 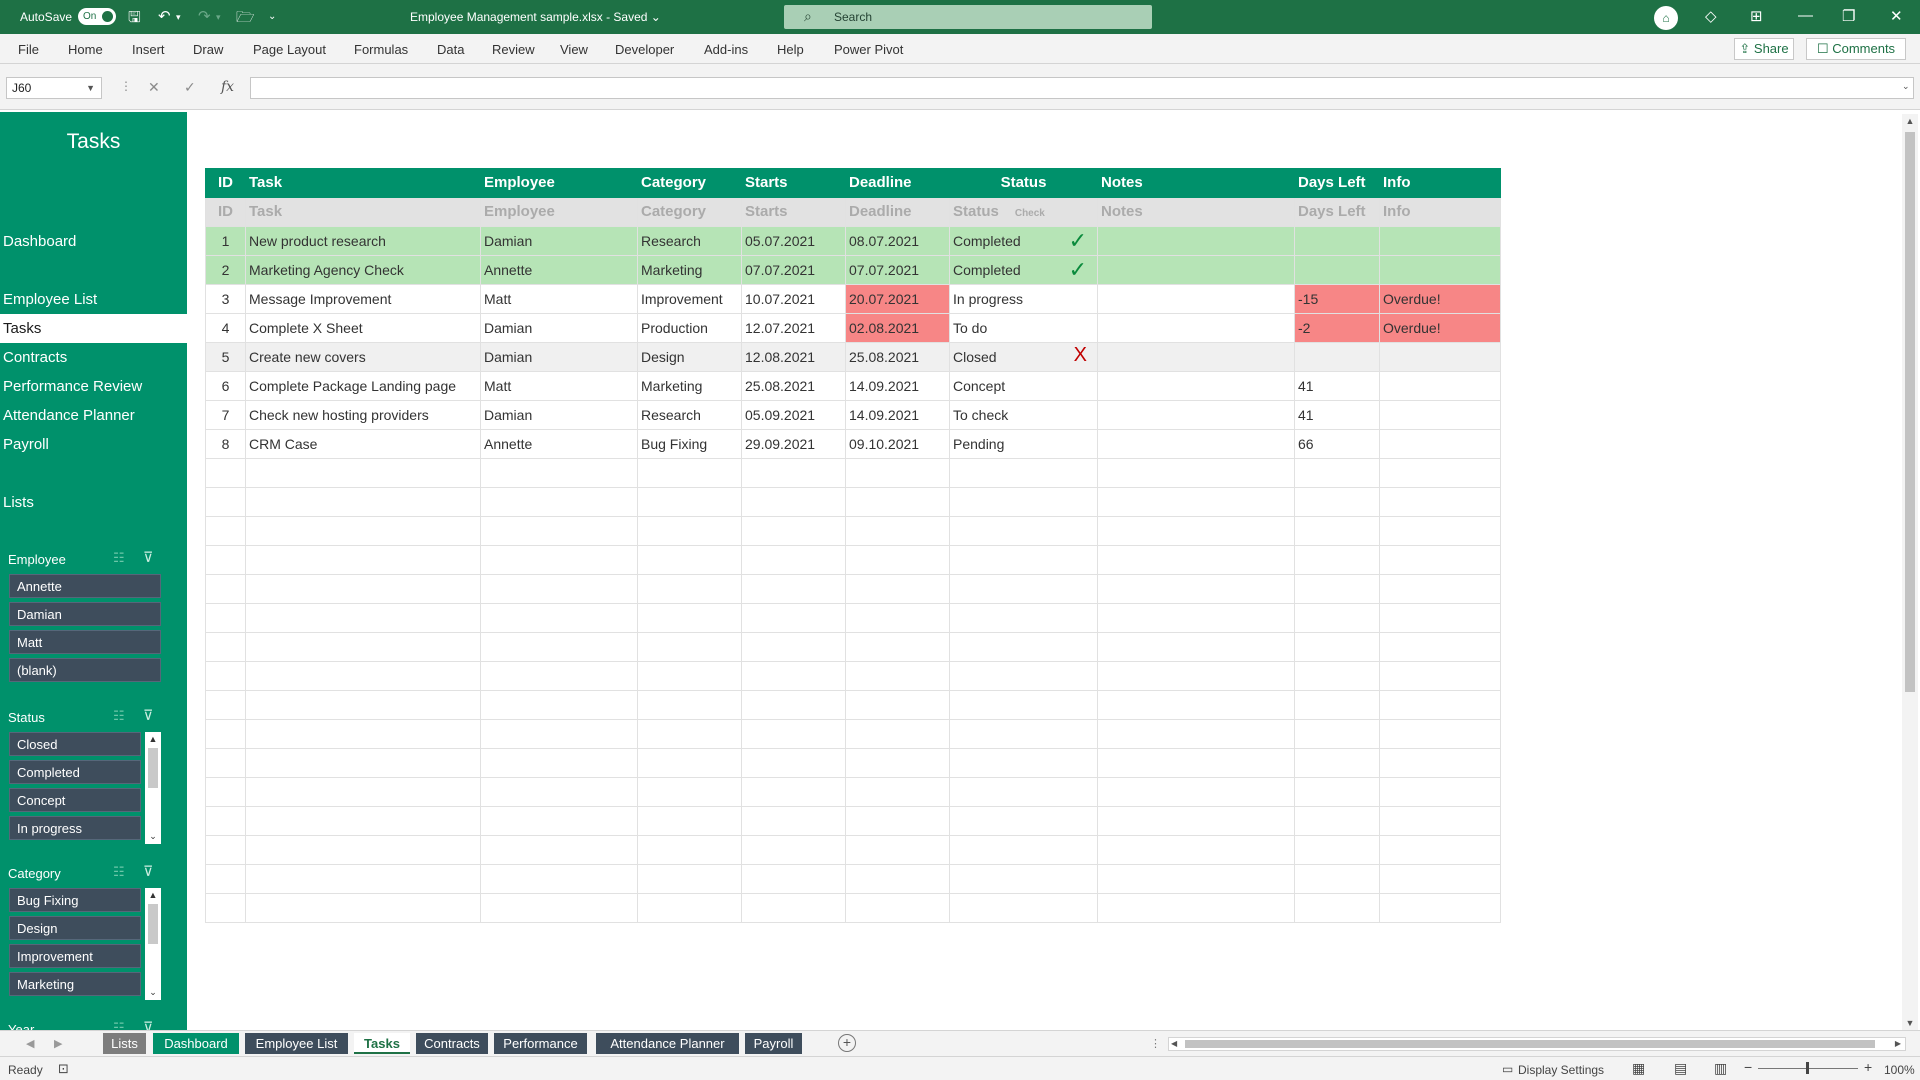 I want to click on header-category: Category, so click(x=689, y=183).